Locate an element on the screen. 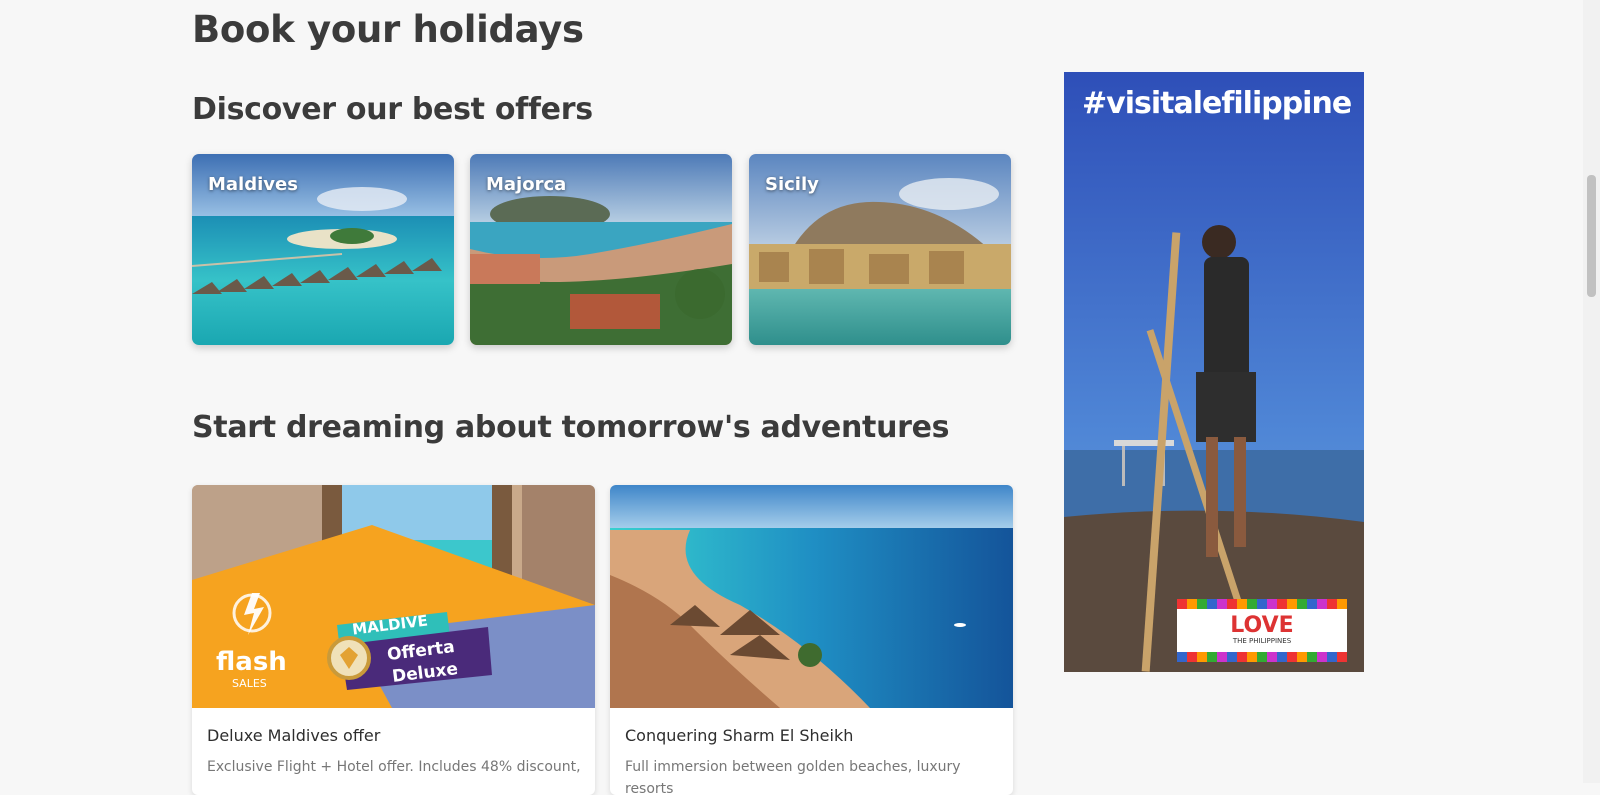  sharm-el-sheikh-image is located at coordinates (811, 596).